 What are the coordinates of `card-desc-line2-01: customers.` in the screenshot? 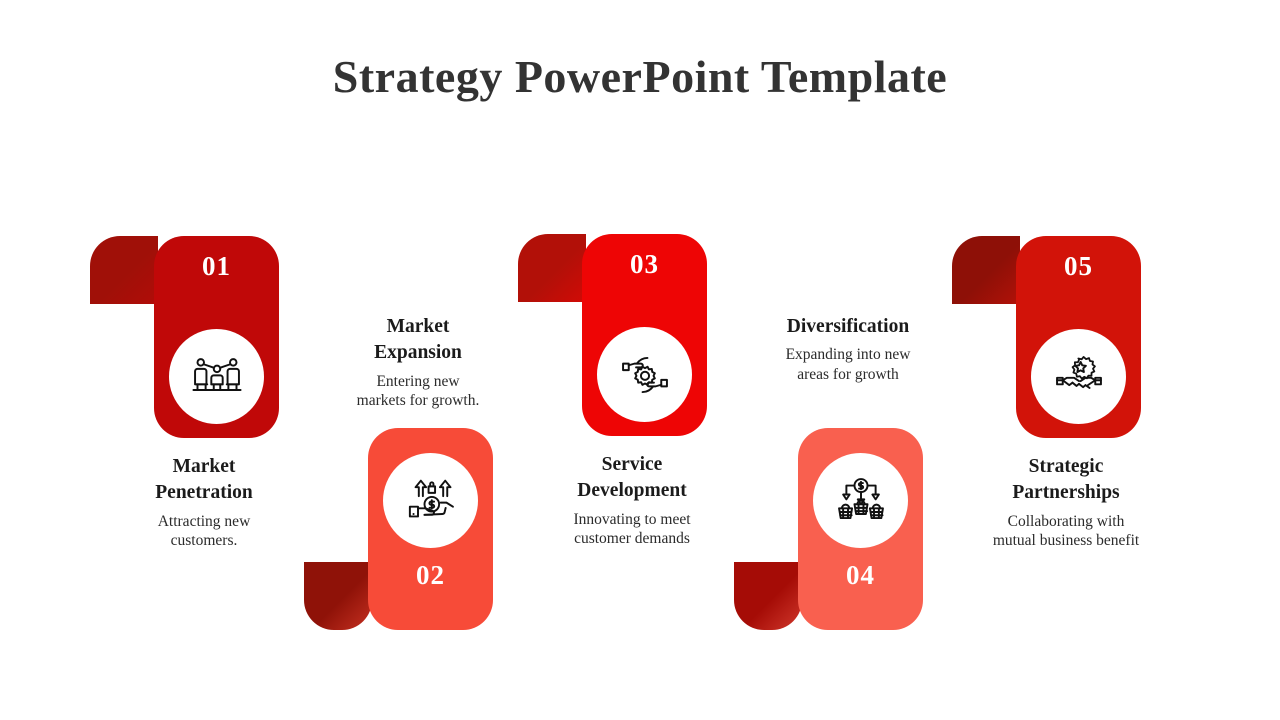 It's located at (204, 541).